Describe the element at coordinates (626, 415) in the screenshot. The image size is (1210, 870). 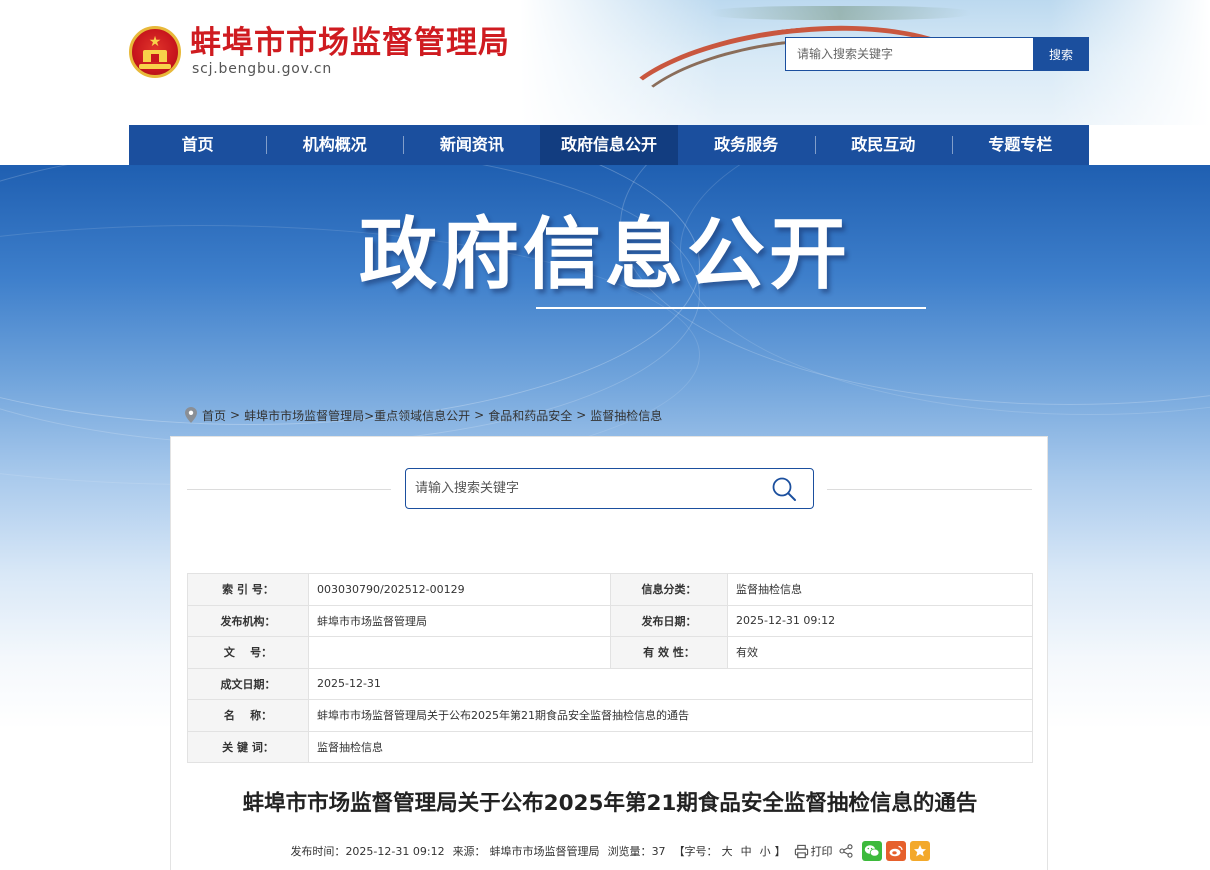
I see `breadcrumb-supervision-sampling: 监督抽检信息` at that location.